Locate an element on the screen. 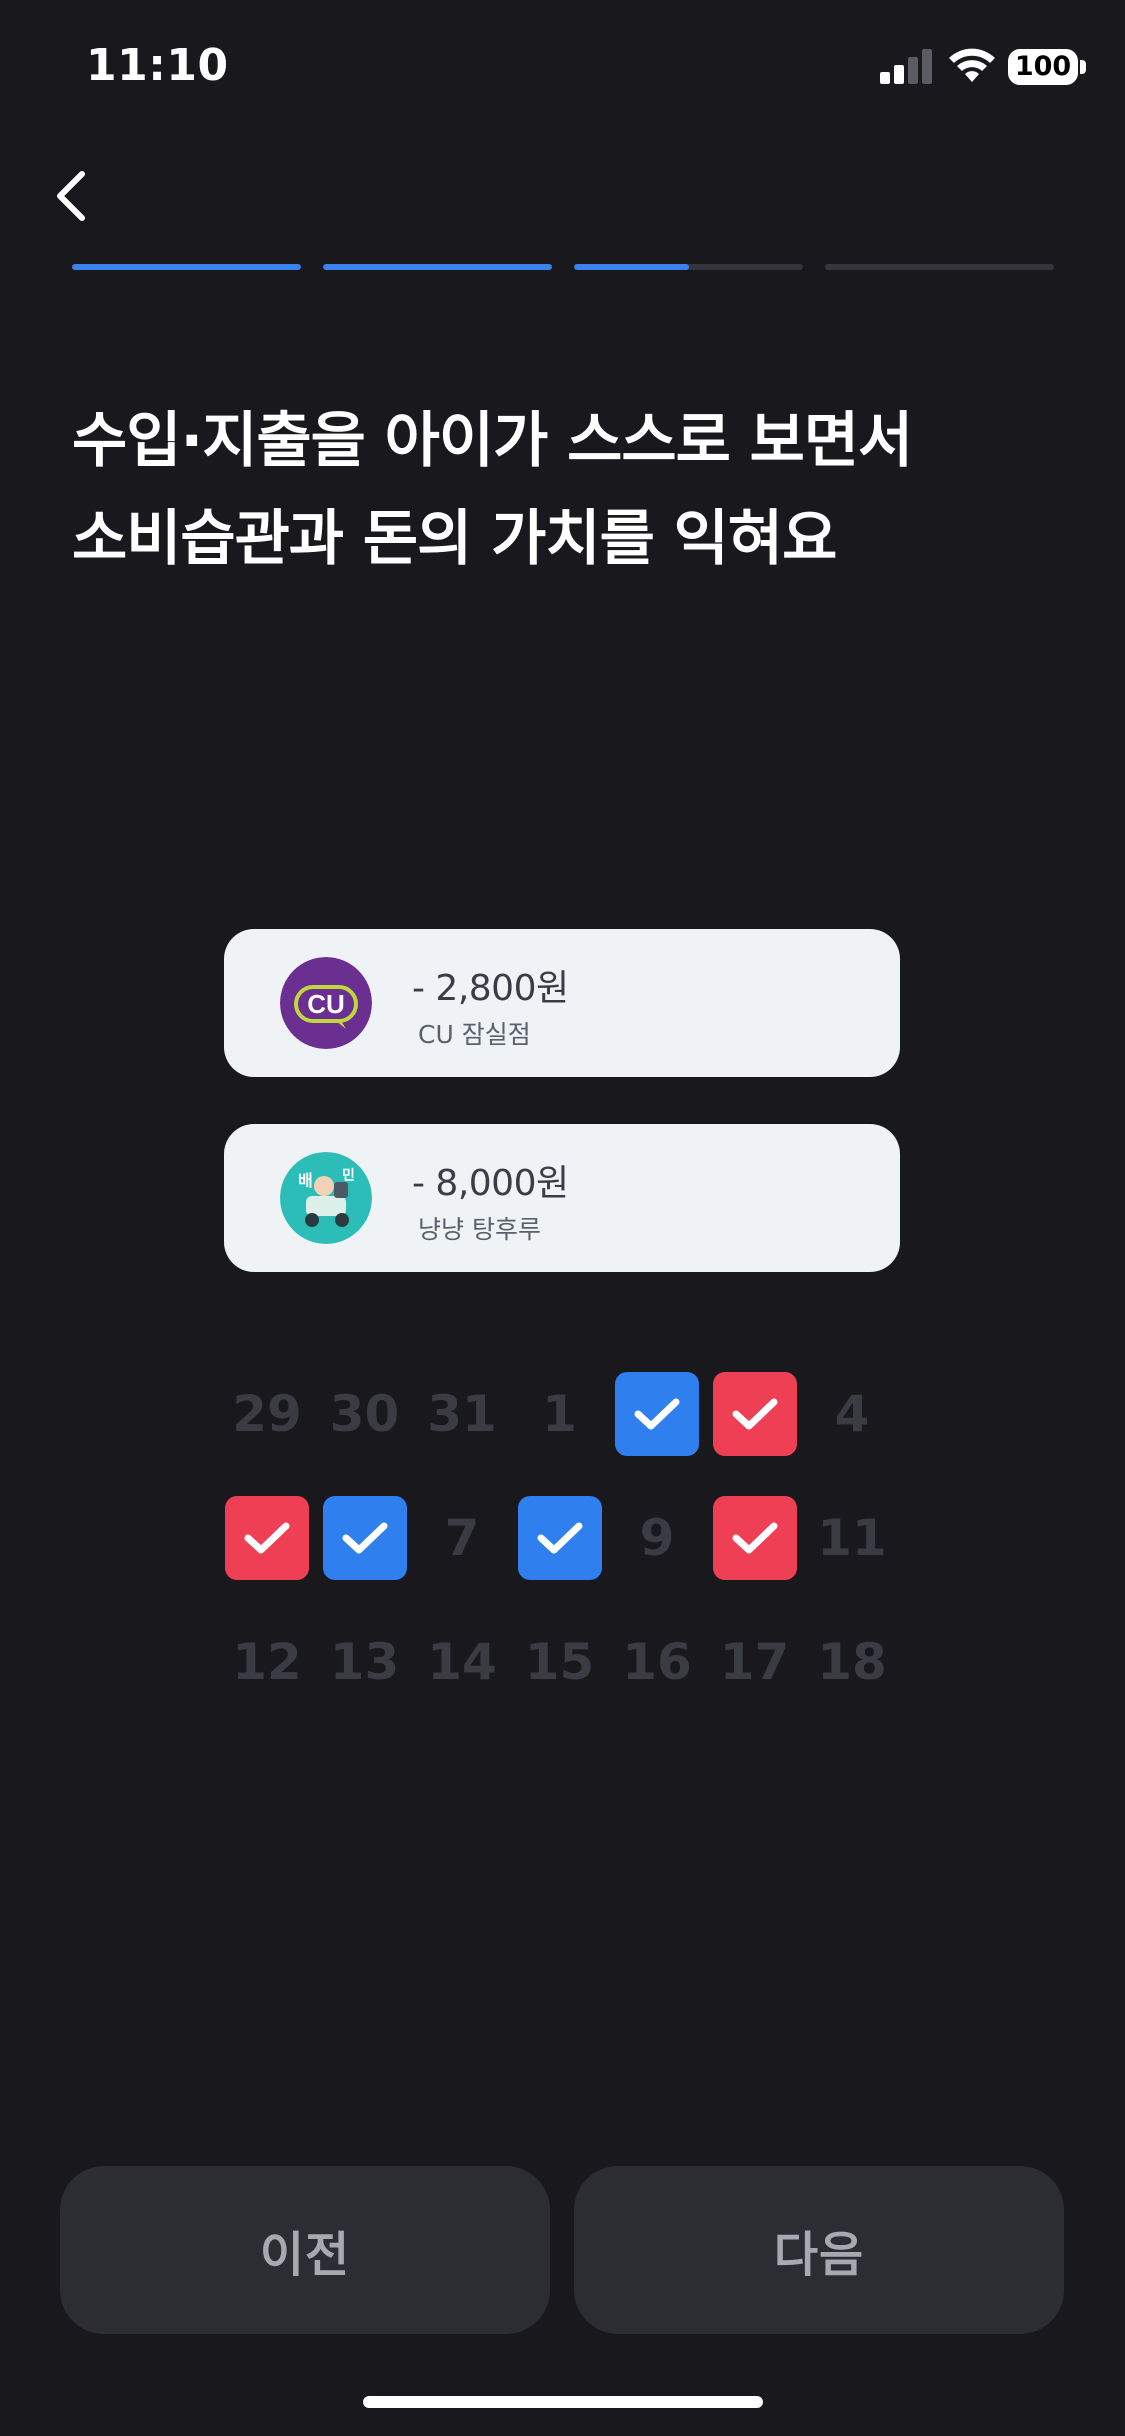  transaction-amount: - 8,000원 is located at coordinates (490, 1183).